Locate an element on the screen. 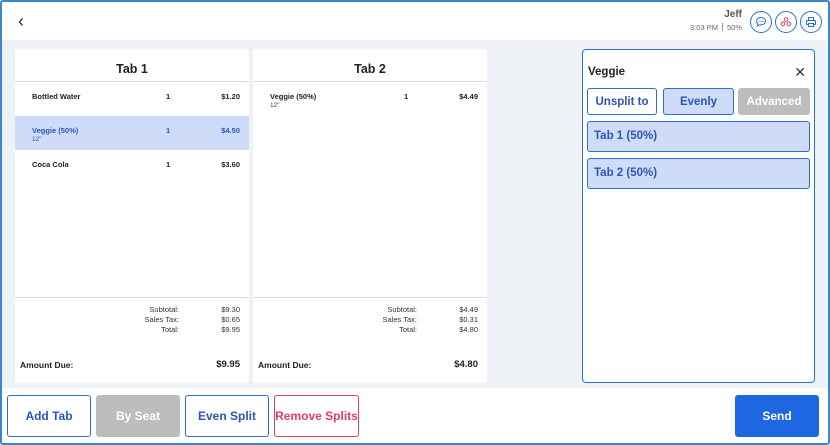 The height and width of the screenshot is (445, 830). split-share-tab-1: Tab 1 (50%) is located at coordinates (698, 136).